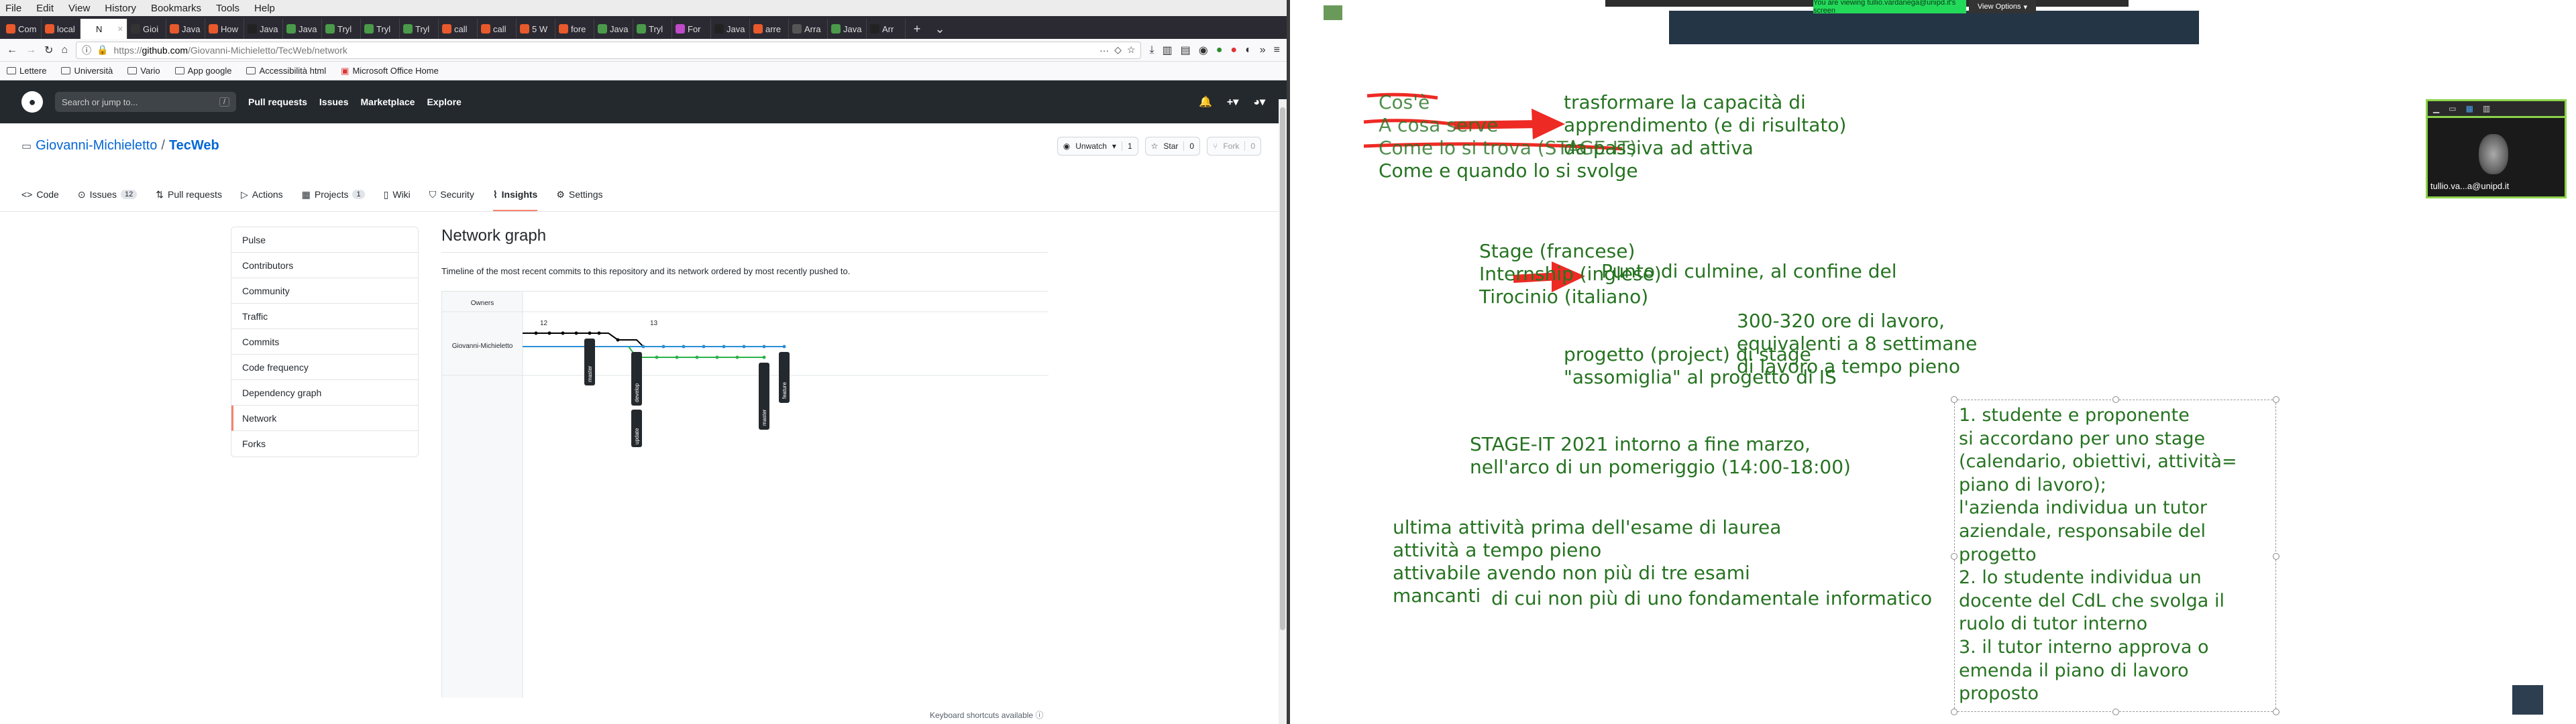  What do you see at coordinates (48, 50) in the screenshot?
I see `reload-icon: ↻` at bounding box center [48, 50].